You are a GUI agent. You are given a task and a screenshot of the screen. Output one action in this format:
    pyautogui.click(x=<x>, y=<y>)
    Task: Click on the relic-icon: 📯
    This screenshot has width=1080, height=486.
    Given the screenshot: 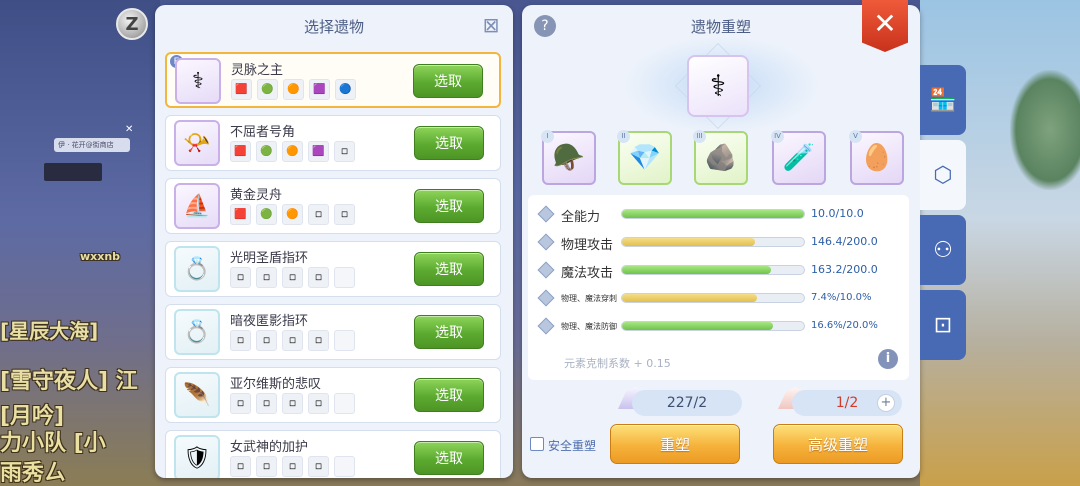 What is the action you would take?
    pyautogui.click(x=197, y=143)
    